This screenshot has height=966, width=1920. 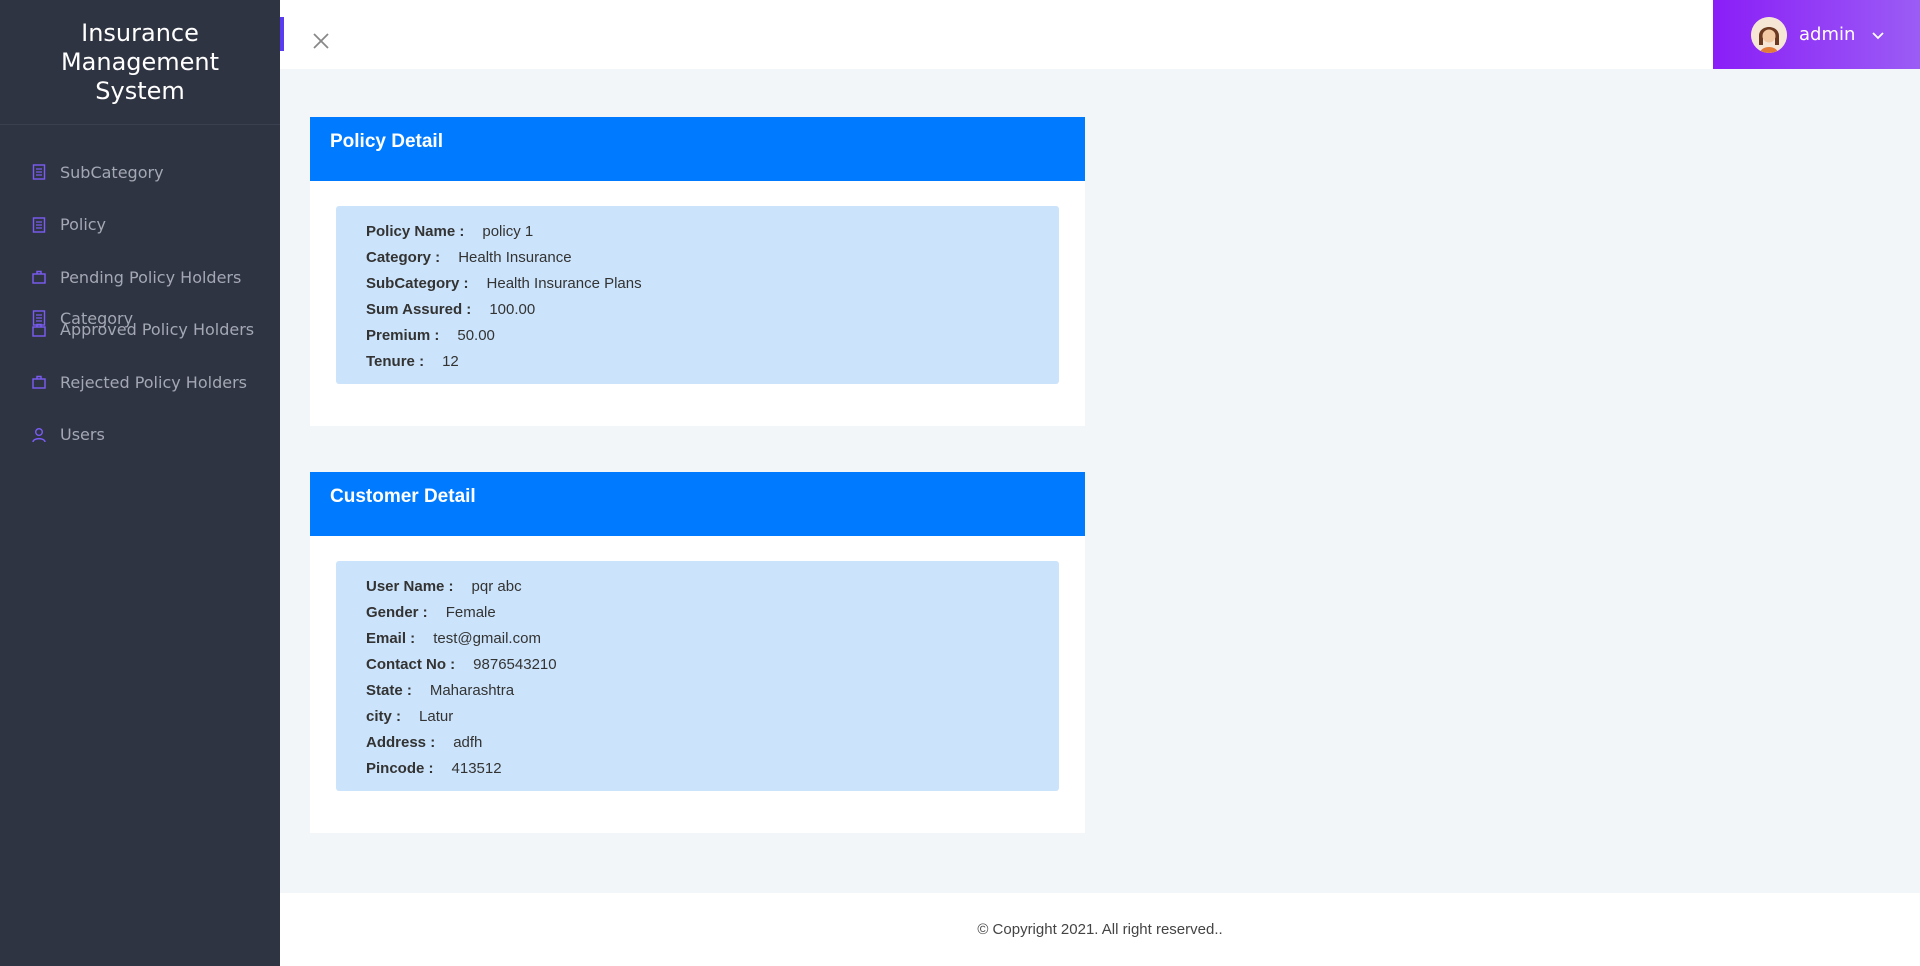 I want to click on brand-line-1: Insurance, so click(x=140, y=32).